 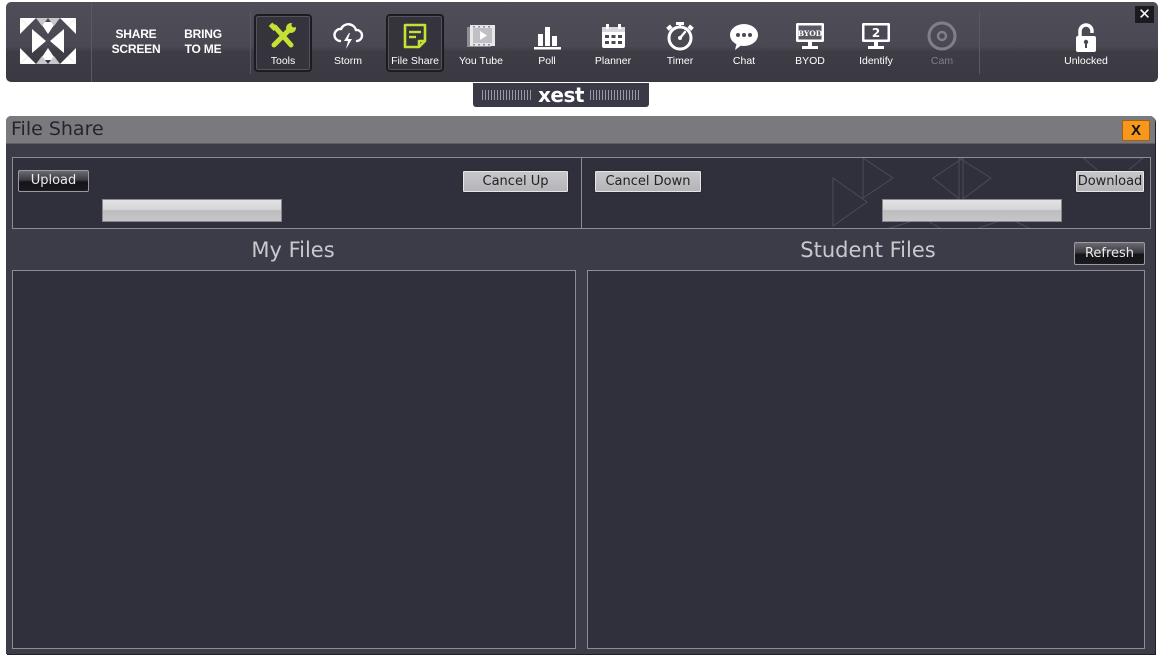 What do you see at coordinates (1110, 181) in the screenshot?
I see `download-button: Download` at bounding box center [1110, 181].